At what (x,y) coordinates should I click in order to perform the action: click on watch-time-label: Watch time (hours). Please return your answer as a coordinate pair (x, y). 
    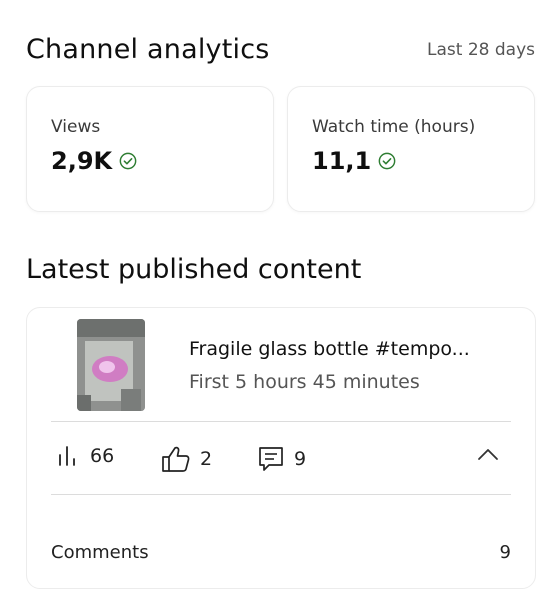
    Looking at the image, I should click on (394, 127).